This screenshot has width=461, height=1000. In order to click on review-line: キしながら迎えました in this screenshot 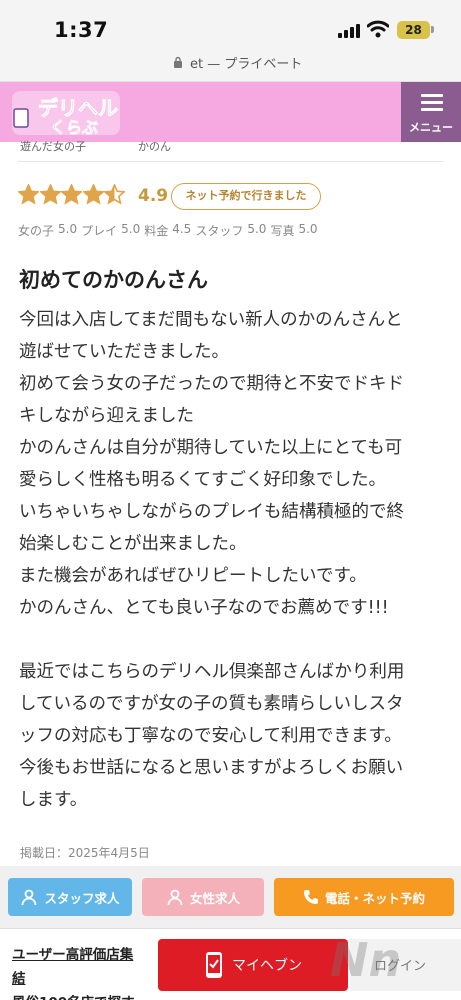, I will do `click(106, 416)`.